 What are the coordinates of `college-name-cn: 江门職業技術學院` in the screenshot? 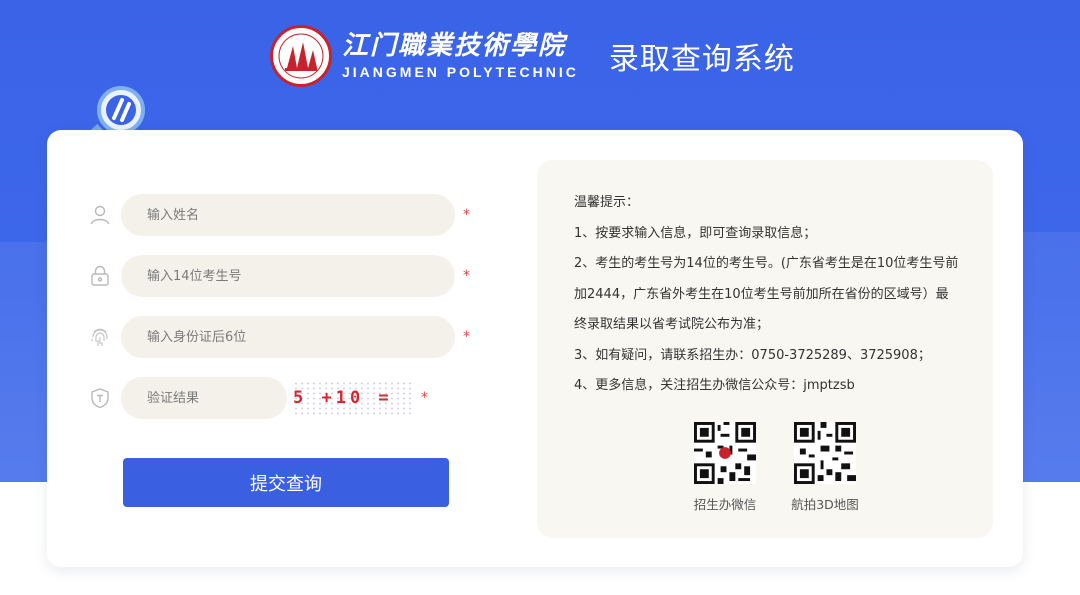 It's located at (454, 46).